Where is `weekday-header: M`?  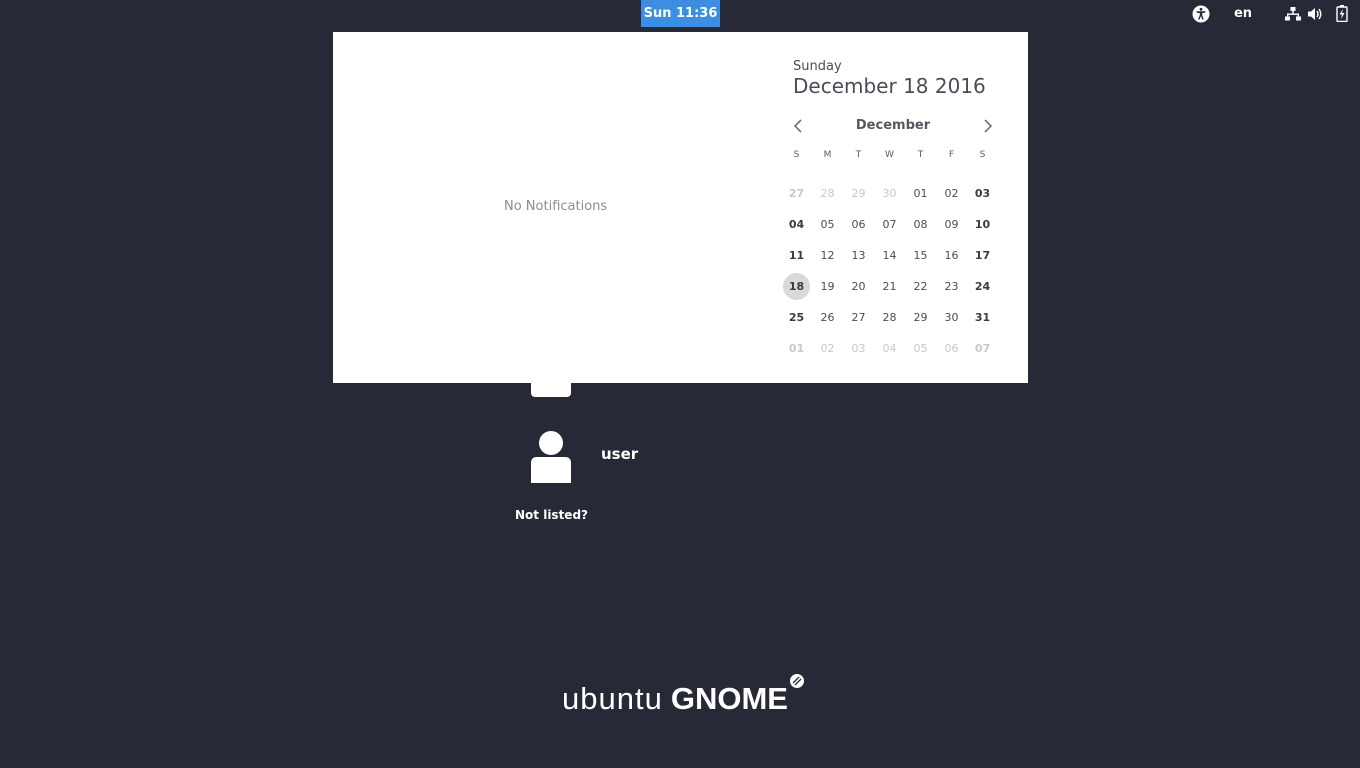 weekday-header: M is located at coordinates (827, 155).